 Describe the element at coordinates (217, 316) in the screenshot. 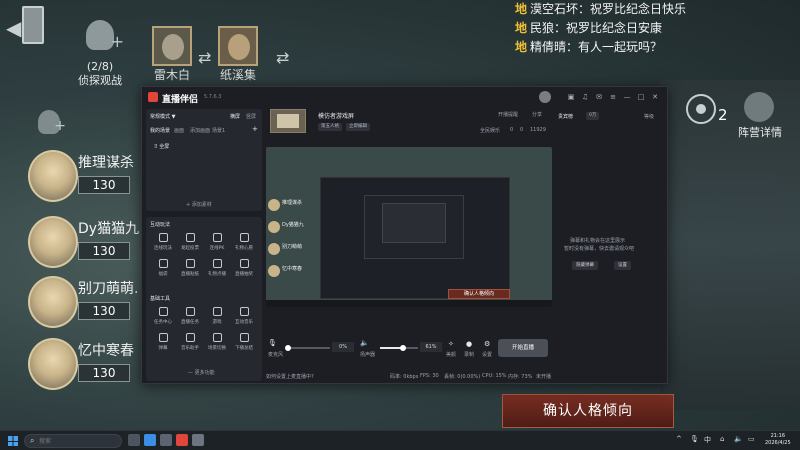

I see `tool-game: 游戏` at that location.